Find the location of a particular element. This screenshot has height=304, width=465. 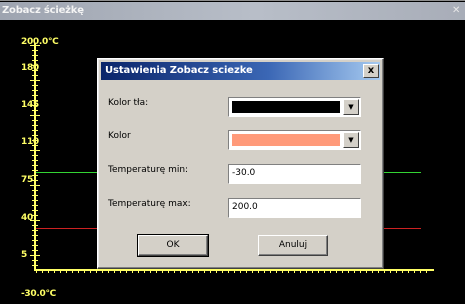

background-color-select: ▼ is located at coordinates (294, 107).